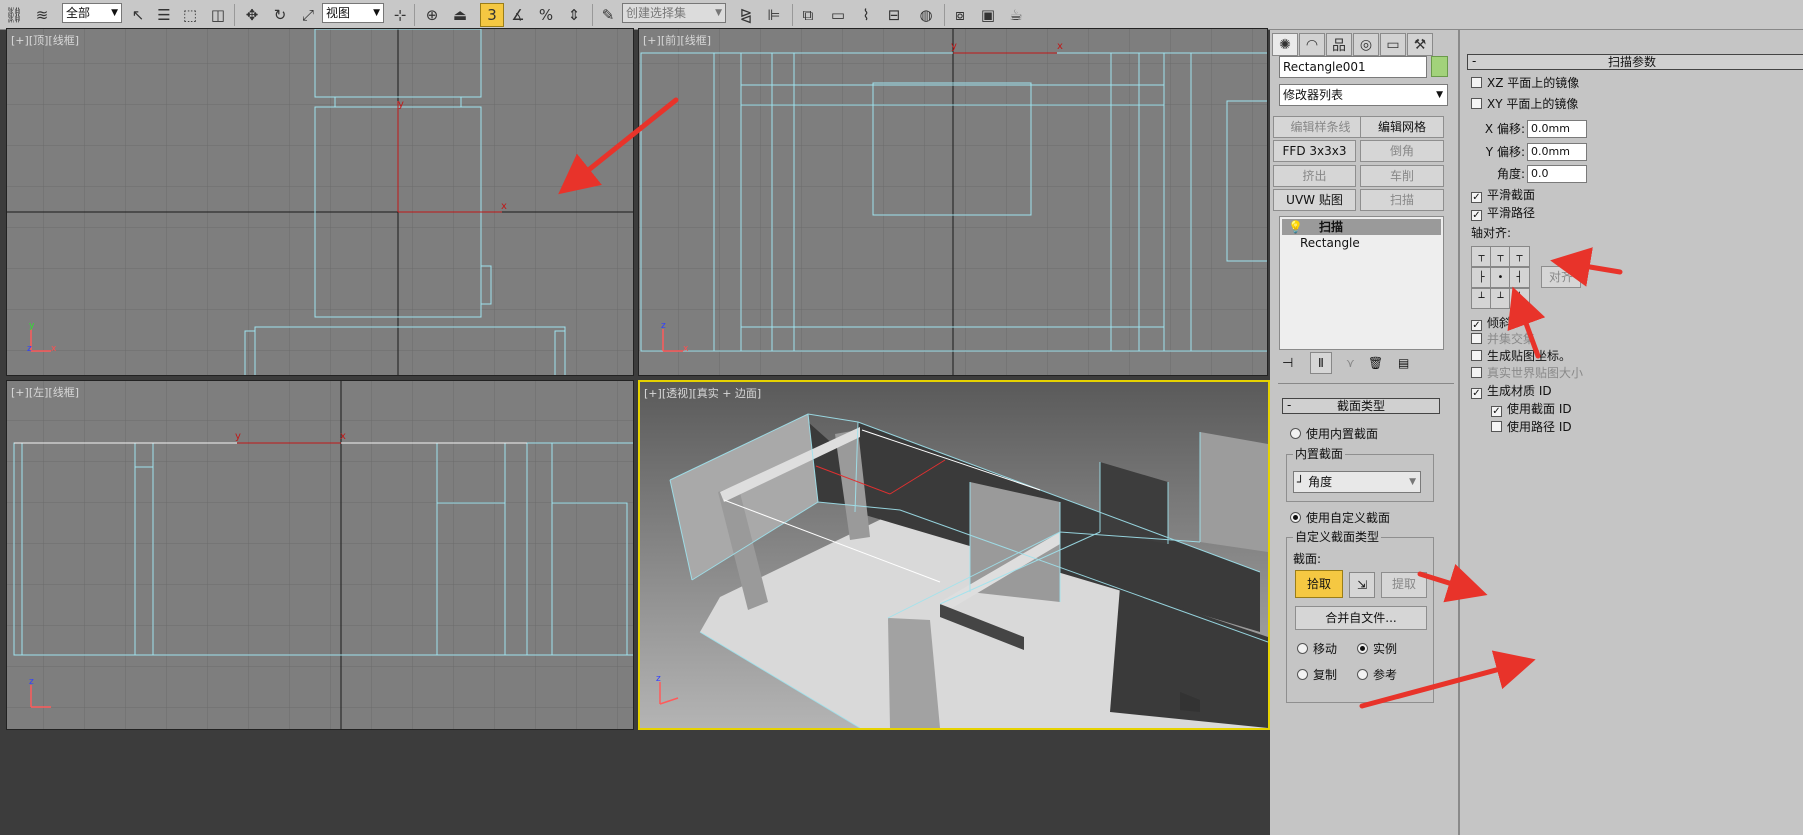  Describe the element at coordinates (1361, 243) in the screenshot. I see `stack-item-rectangle: Rectangle` at that location.